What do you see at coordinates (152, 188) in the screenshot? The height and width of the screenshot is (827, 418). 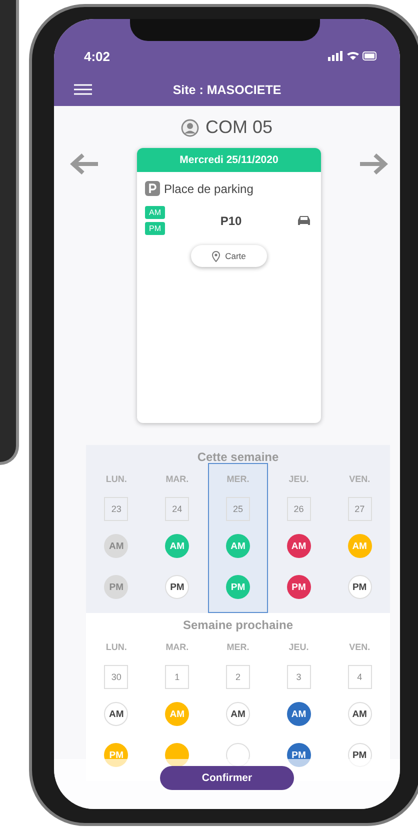 I see `parking-icon` at bounding box center [152, 188].